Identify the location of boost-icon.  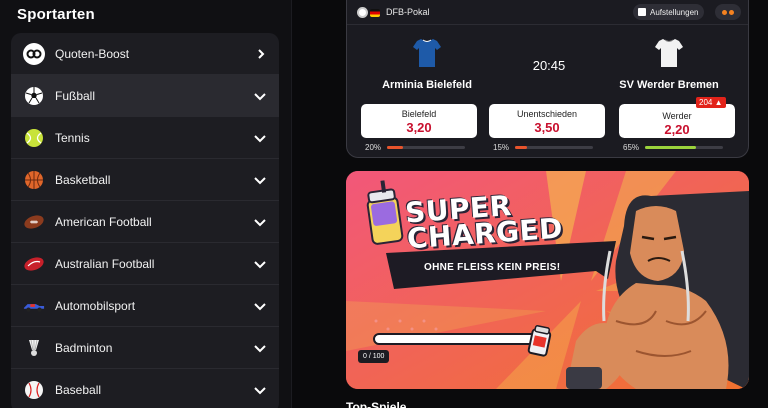
(34, 53).